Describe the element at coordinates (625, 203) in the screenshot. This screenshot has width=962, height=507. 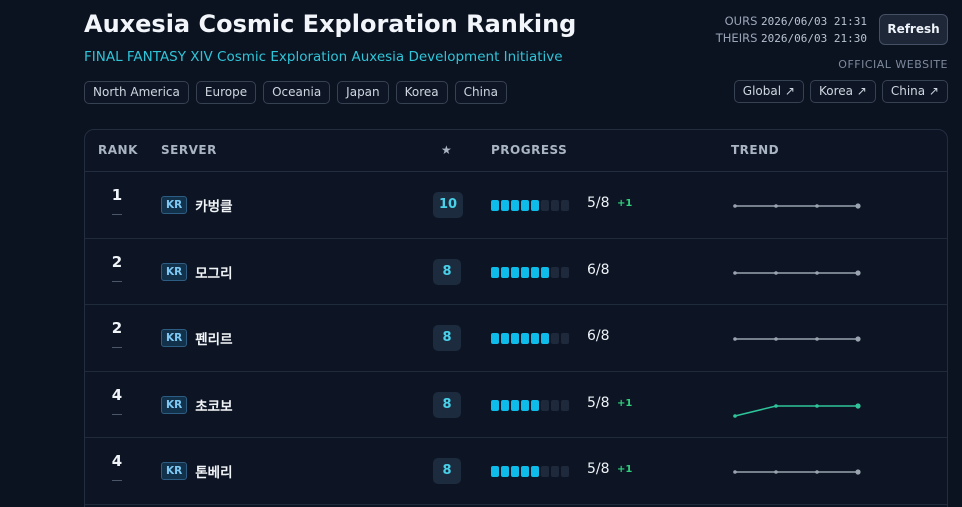
I see `progress-delta: +1` at that location.